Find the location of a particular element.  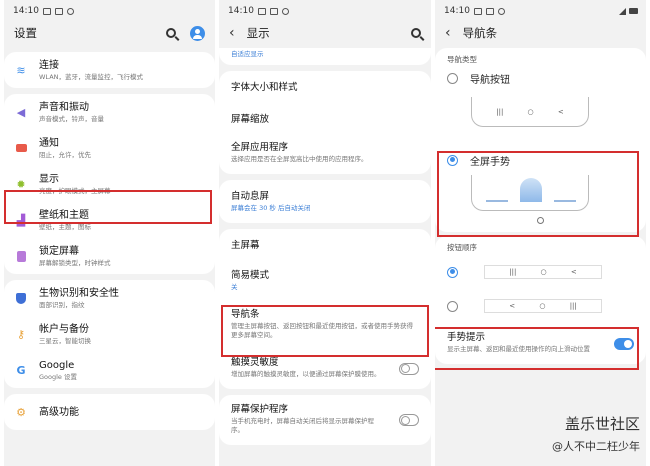

gallery-status-icon is located at coordinates (46, 11).